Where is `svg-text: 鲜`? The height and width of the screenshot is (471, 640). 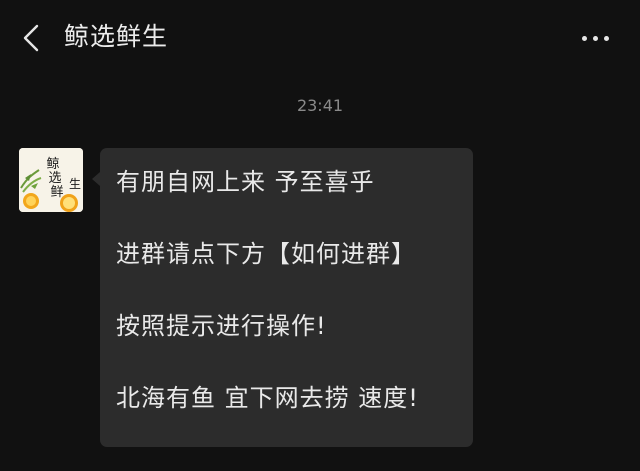
svg-text: 鲜 is located at coordinates (56, 192).